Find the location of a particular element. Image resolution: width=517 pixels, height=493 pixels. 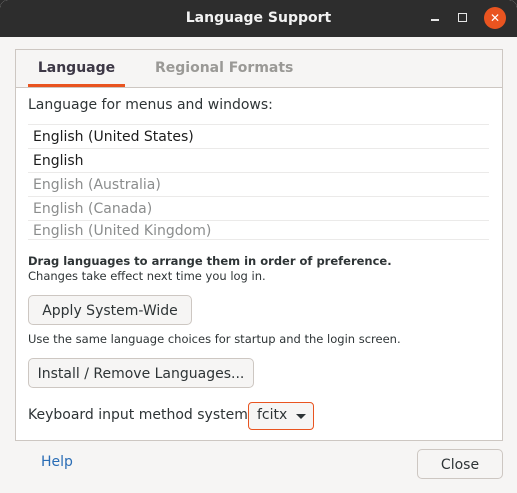

maximize-button is located at coordinates (463, 18).